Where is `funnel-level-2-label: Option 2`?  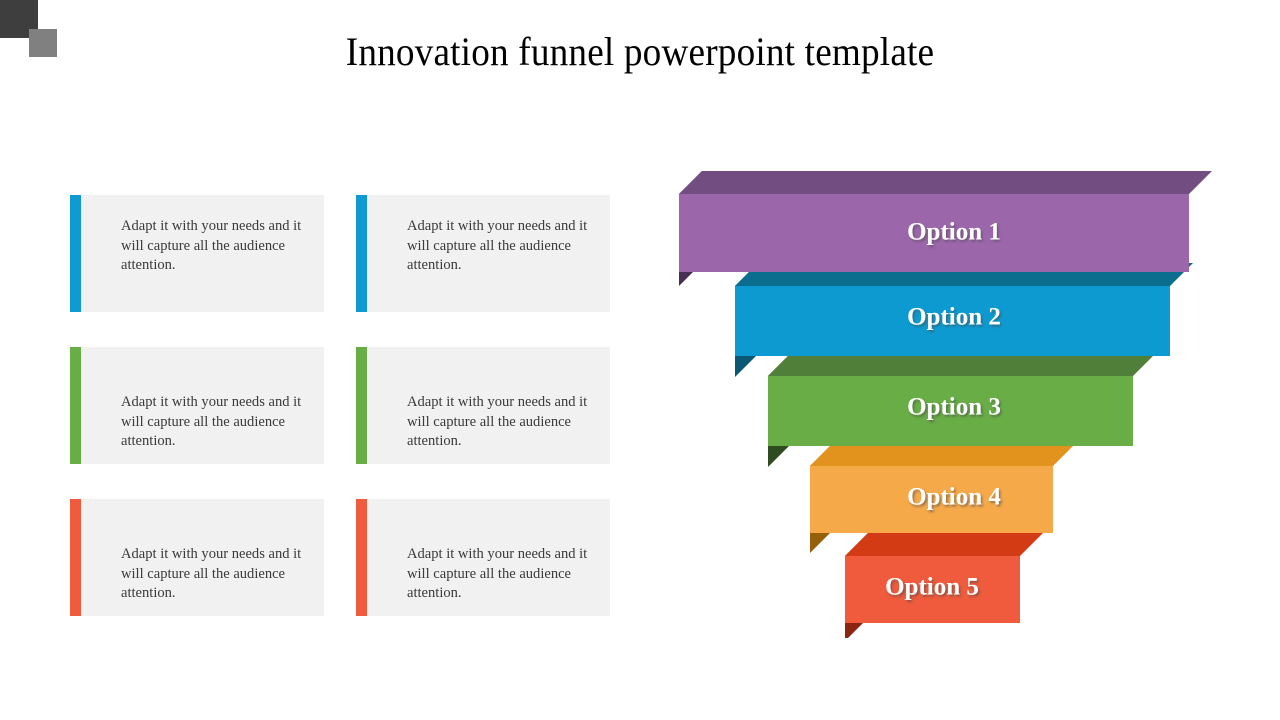
funnel-level-2-label: Option 2 is located at coordinates (954, 317).